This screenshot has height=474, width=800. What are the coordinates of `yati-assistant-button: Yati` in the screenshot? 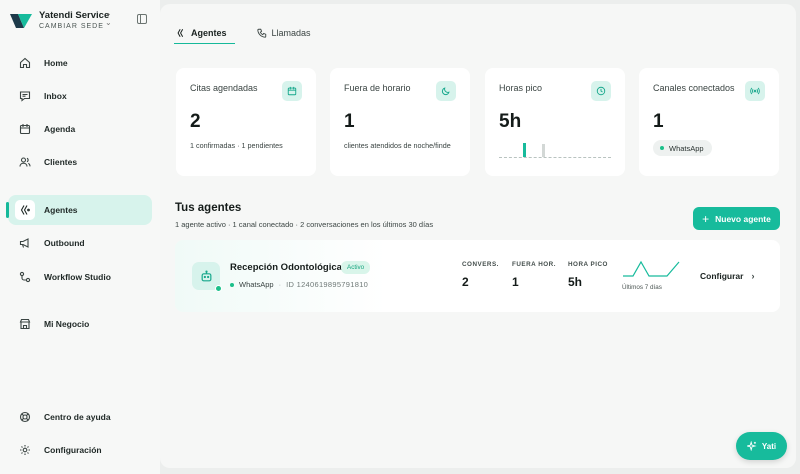 It's located at (761, 446).